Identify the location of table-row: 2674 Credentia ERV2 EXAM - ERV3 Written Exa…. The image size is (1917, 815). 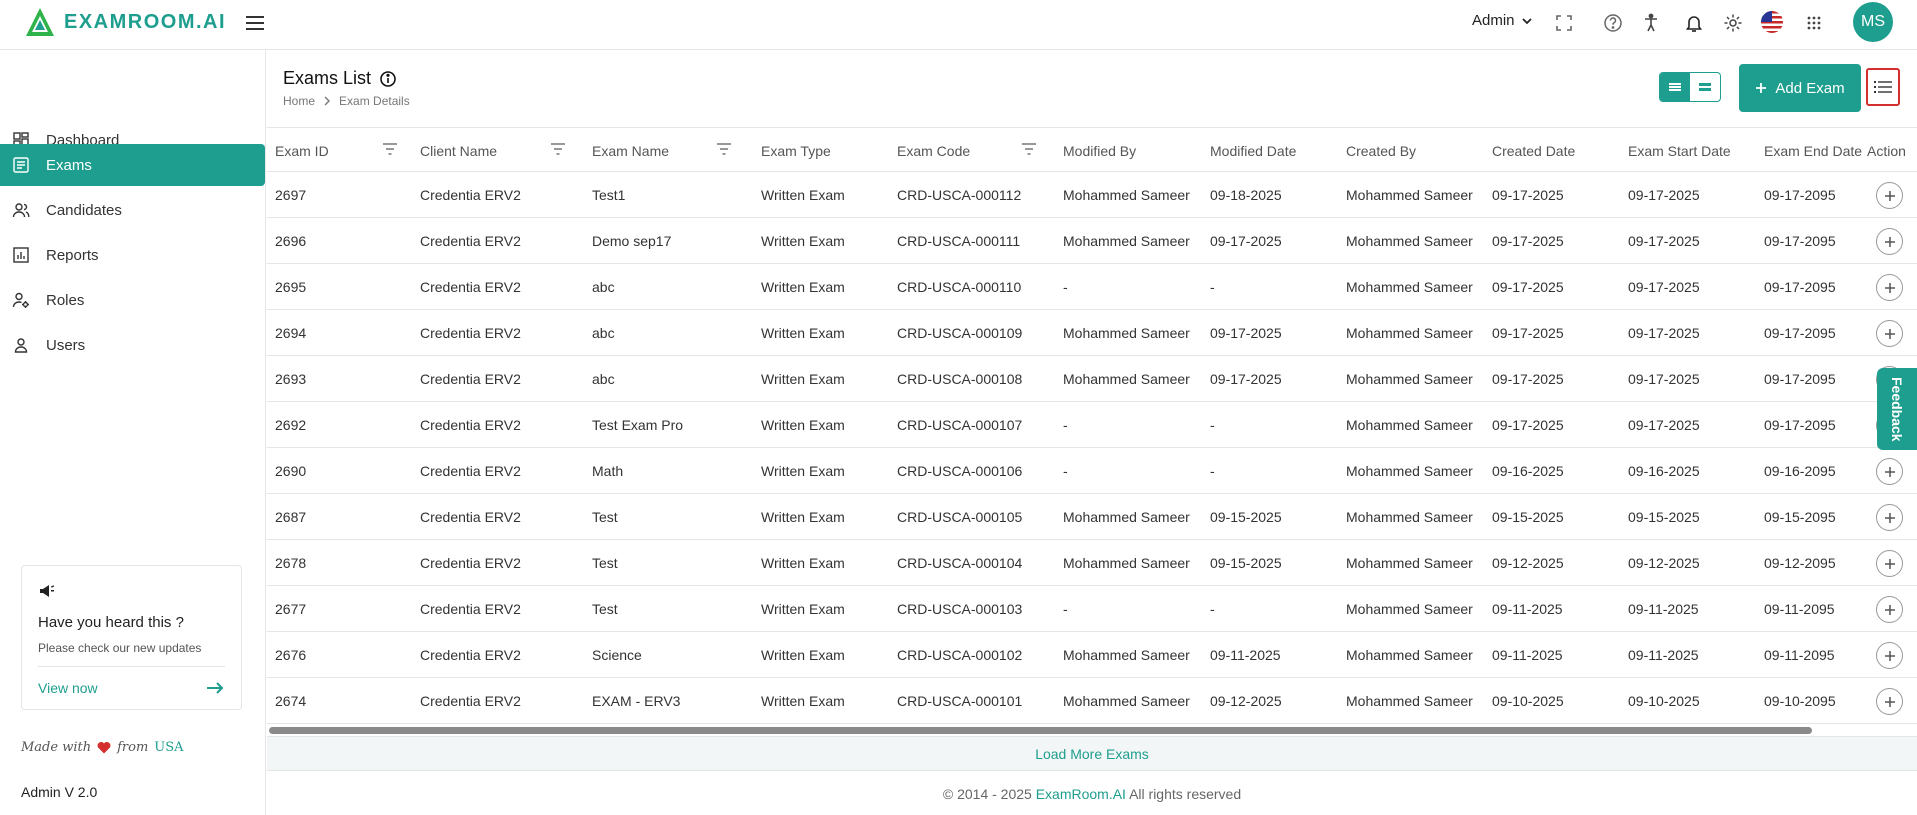
(1092, 701).